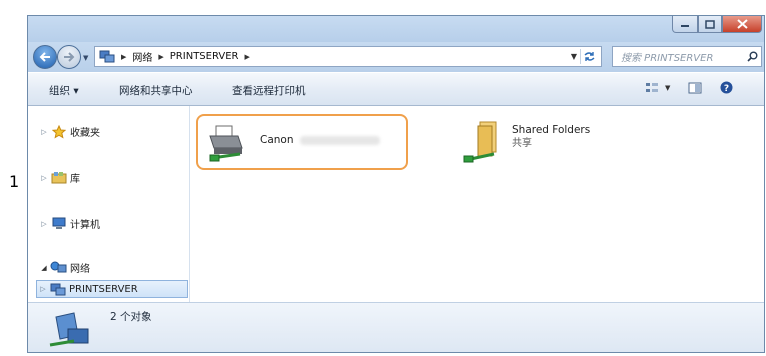 This screenshot has height=356, width=766. I want to click on forward-button, so click(69, 57).